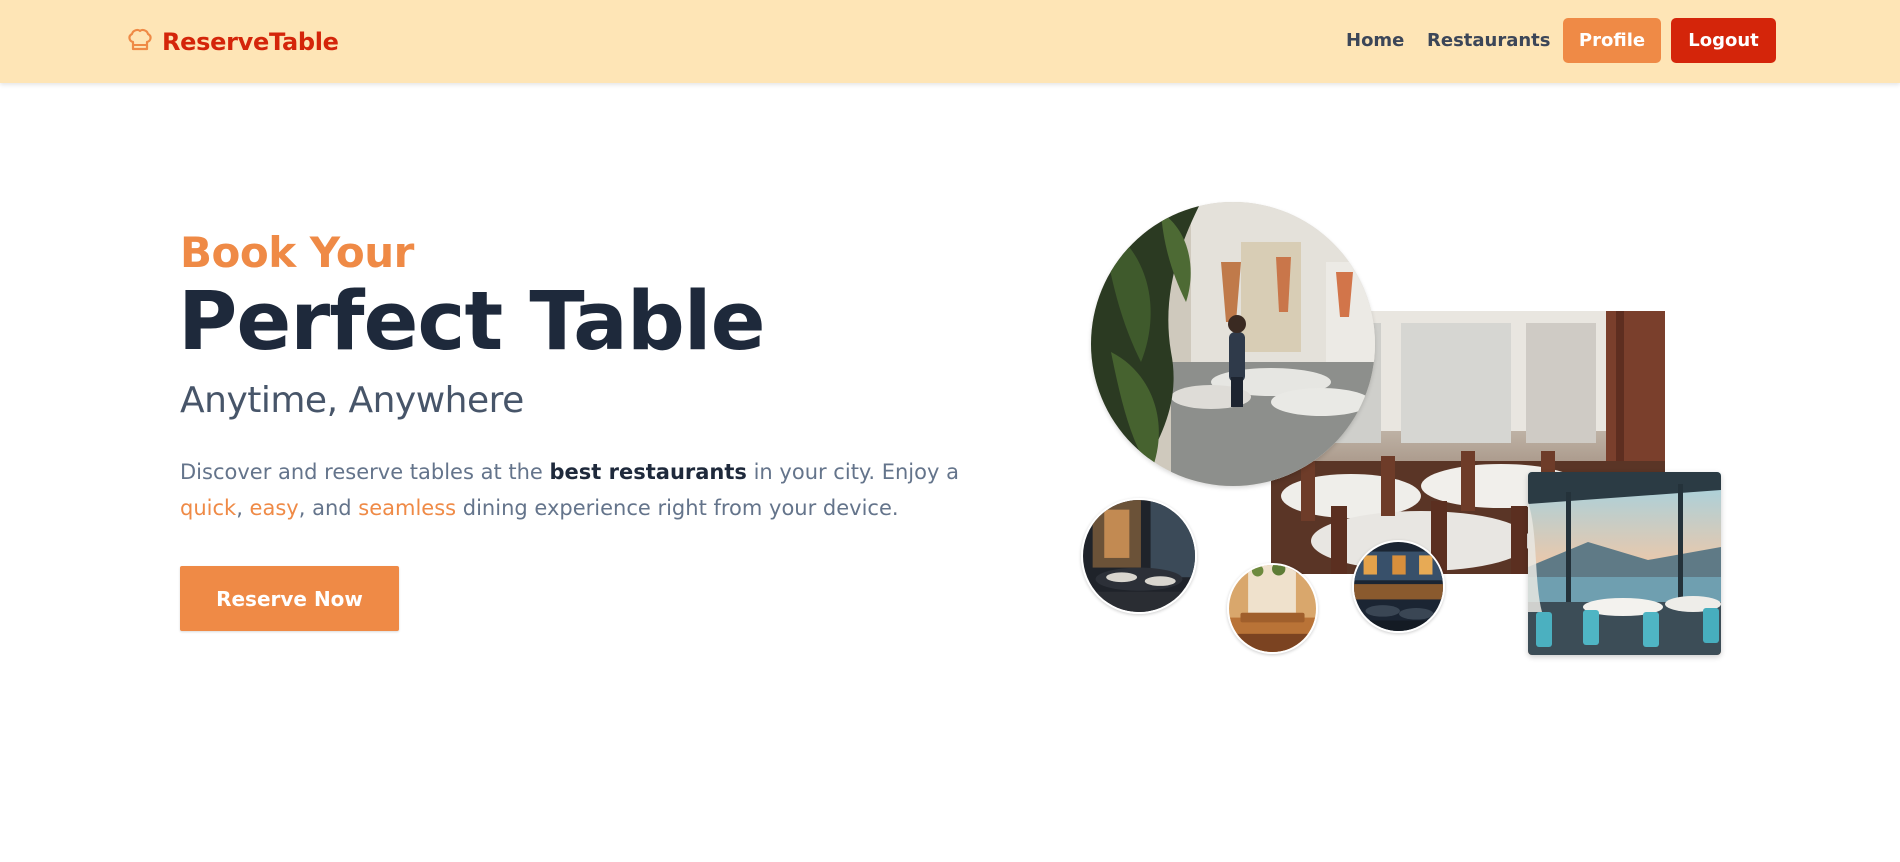 Image resolution: width=1900 pixels, height=862 pixels. I want to click on restaurant-interior-photo, so click(1233, 344).